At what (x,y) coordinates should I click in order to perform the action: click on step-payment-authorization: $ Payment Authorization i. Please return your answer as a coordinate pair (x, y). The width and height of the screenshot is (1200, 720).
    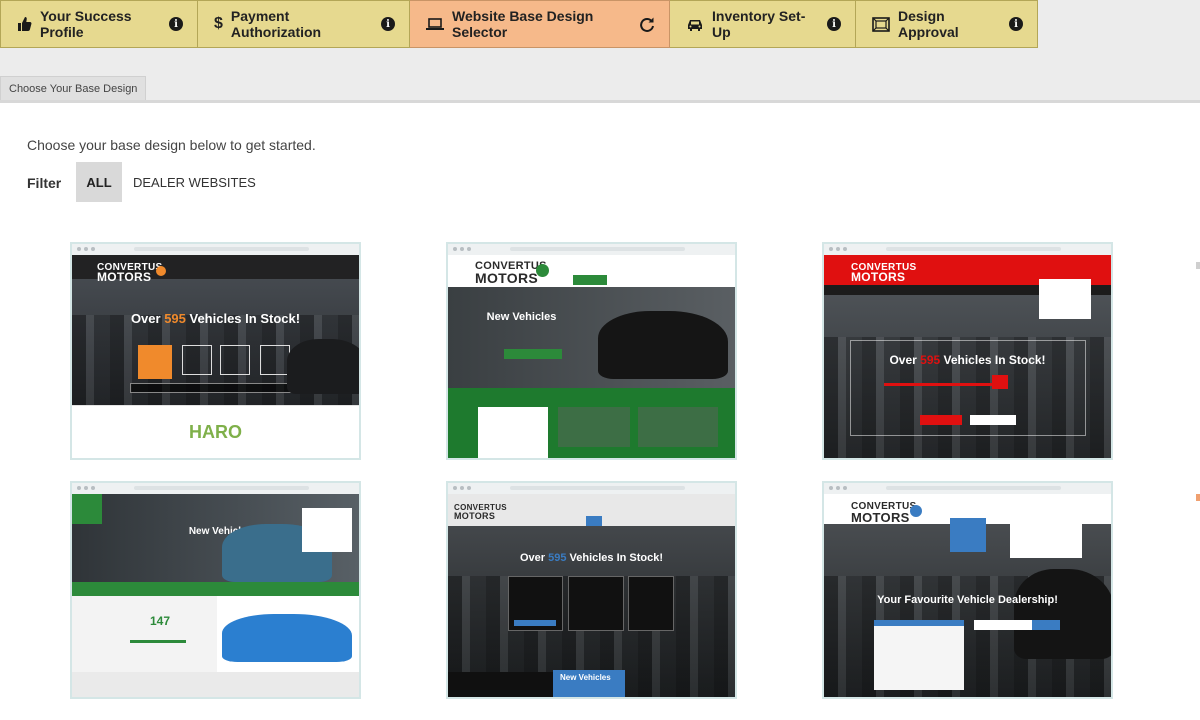
    Looking at the image, I should click on (304, 24).